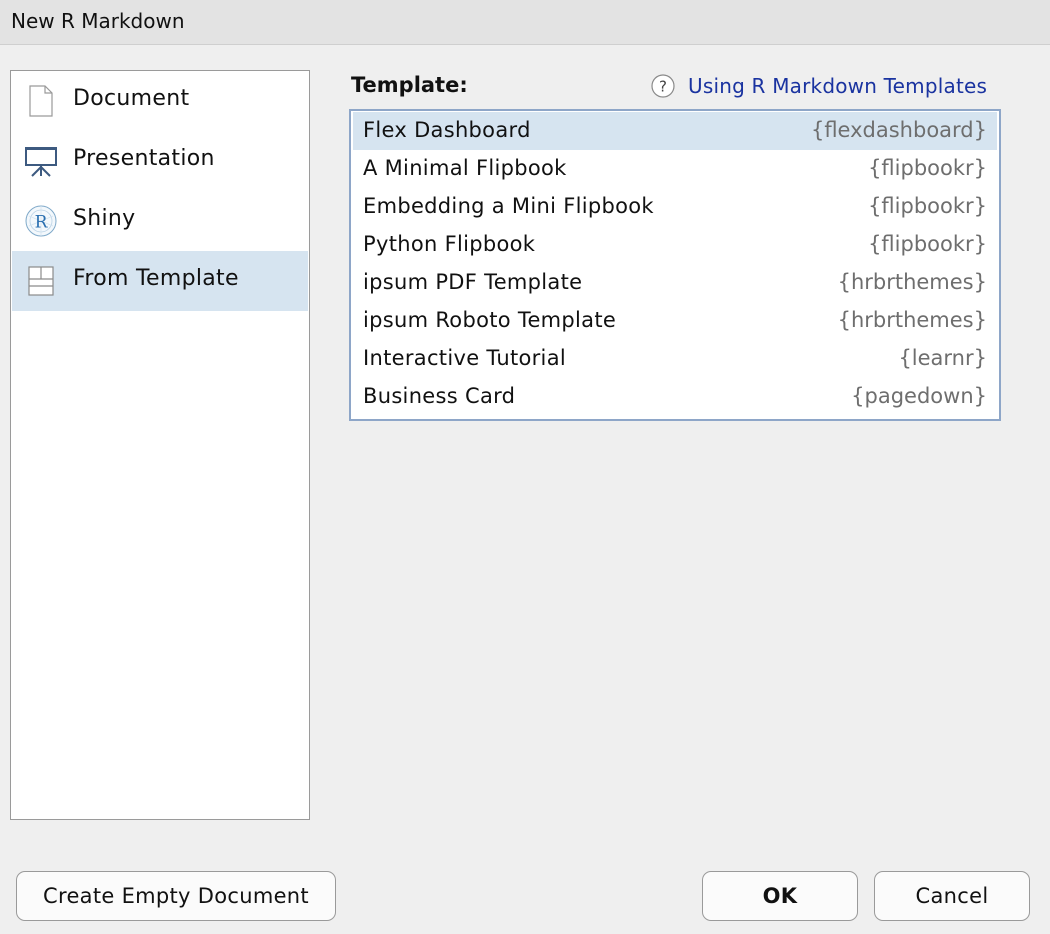 The image size is (1050, 934). What do you see at coordinates (490, 320) in the screenshot?
I see `template-name: ipsum Roboto Template` at bounding box center [490, 320].